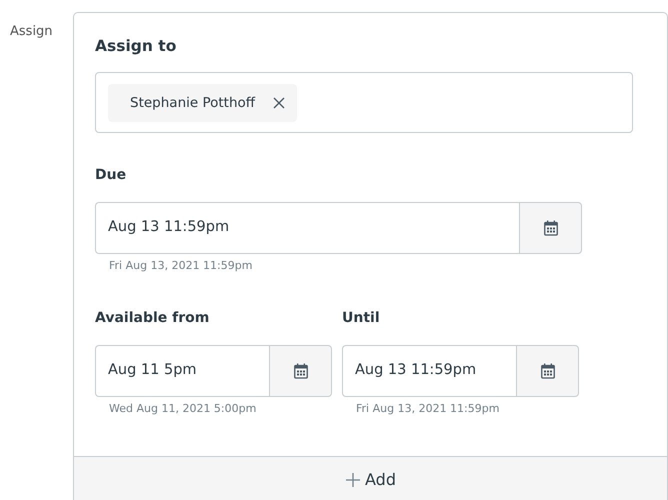  Describe the element at coordinates (152, 318) in the screenshot. I see `field-label: Available from` at that location.